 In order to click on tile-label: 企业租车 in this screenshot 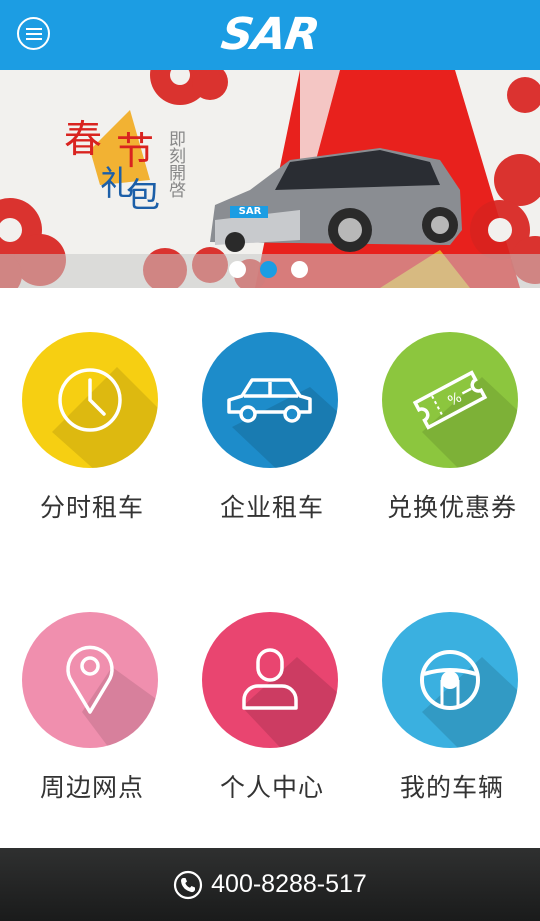, I will do `click(271, 507)`.